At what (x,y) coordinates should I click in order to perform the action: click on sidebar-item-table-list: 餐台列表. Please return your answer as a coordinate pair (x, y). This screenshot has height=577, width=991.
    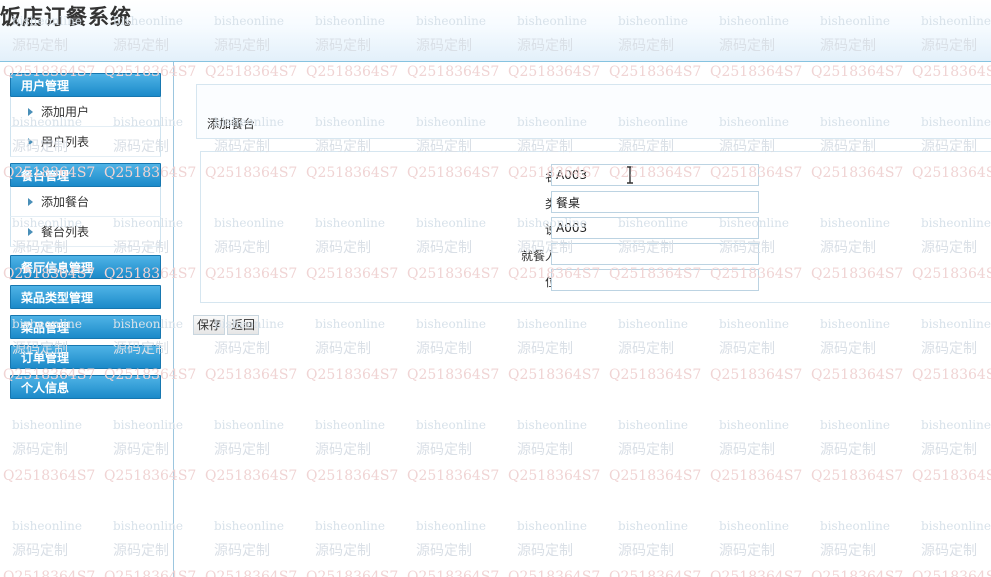
    Looking at the image, I should click on (85, 232).